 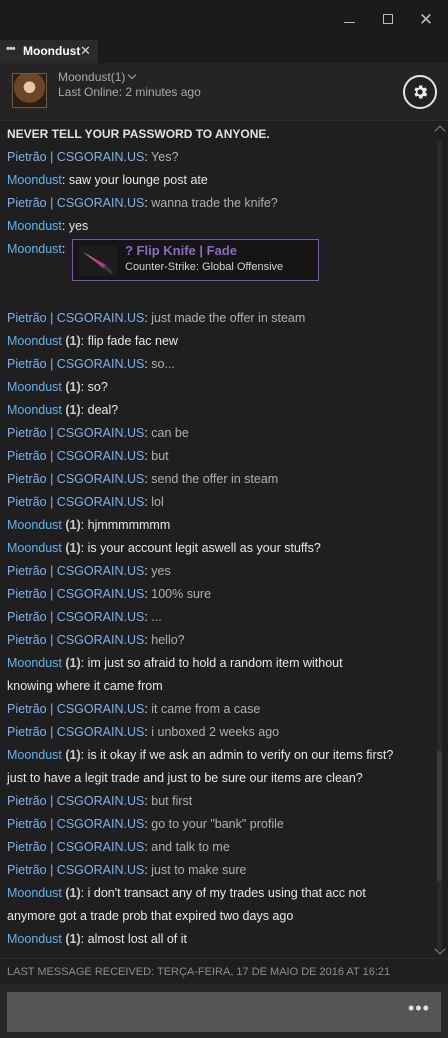 I want to click on scroll-up-icon, so click(x=440, y=131).